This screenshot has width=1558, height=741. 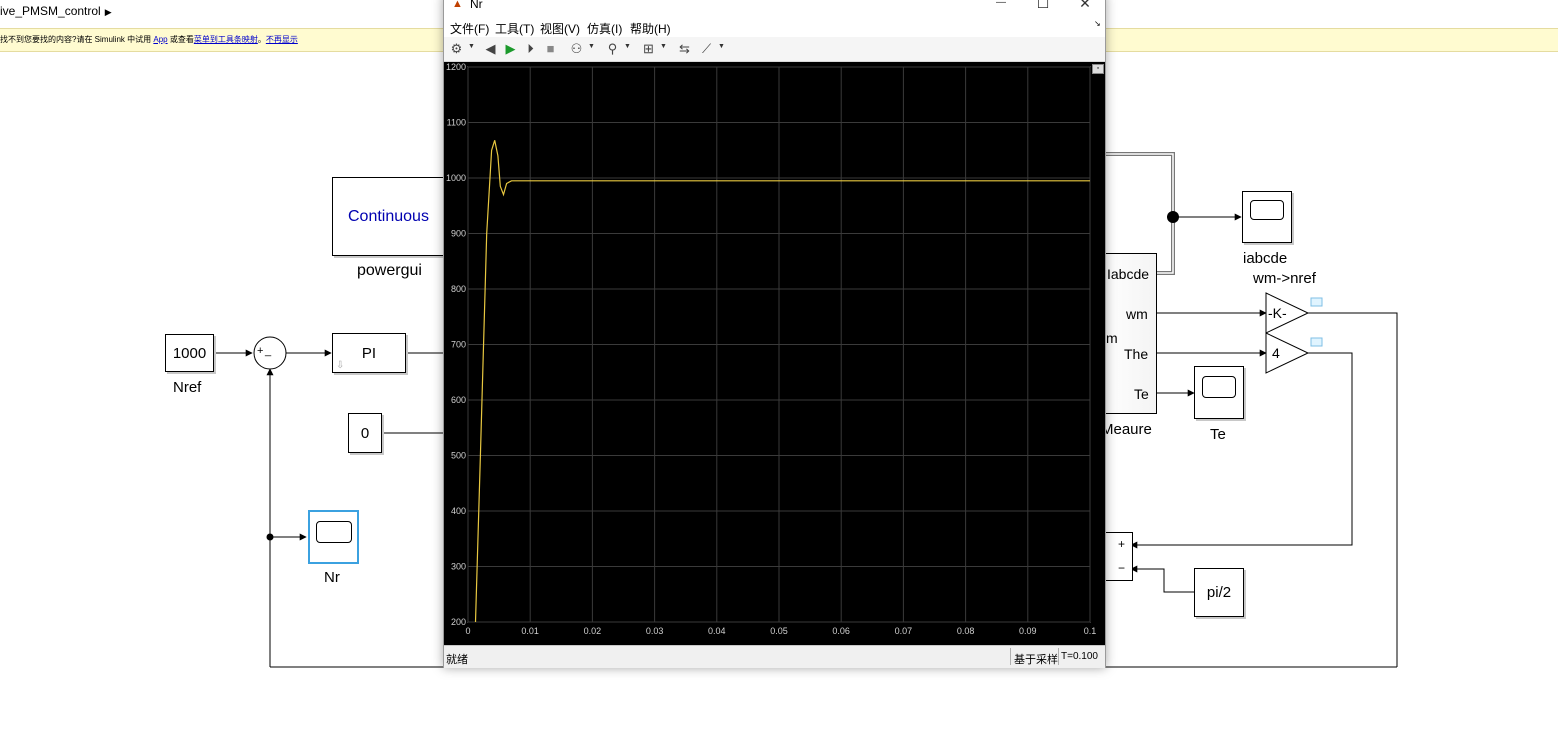 What do you see at coordinates (458, 567) in the screenshot?
I see `y-tick-label: 300` at bounding box center [458, 567].